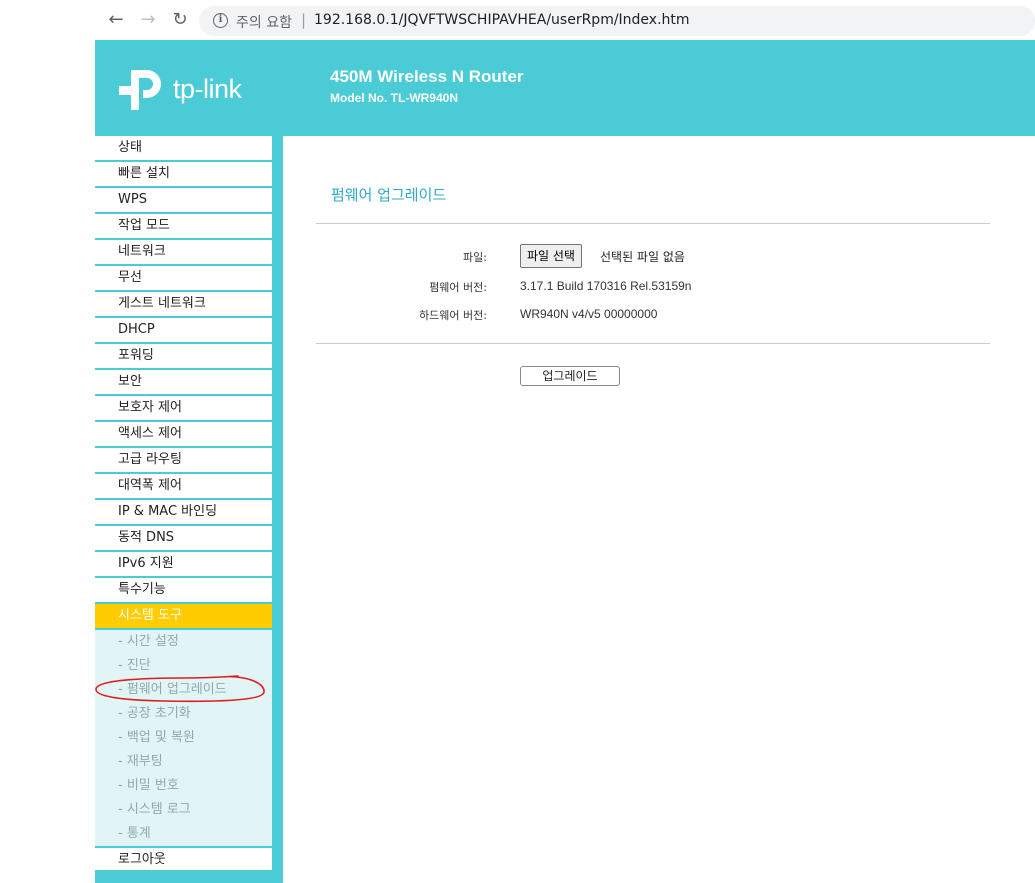 The height and width of the screenshot is (883, 1035). What do you see at coordinates (183, 617) in the screenshot?
I see `sidebar-item-system-tools: 시스템 도구` at bounding box center [183, 617].